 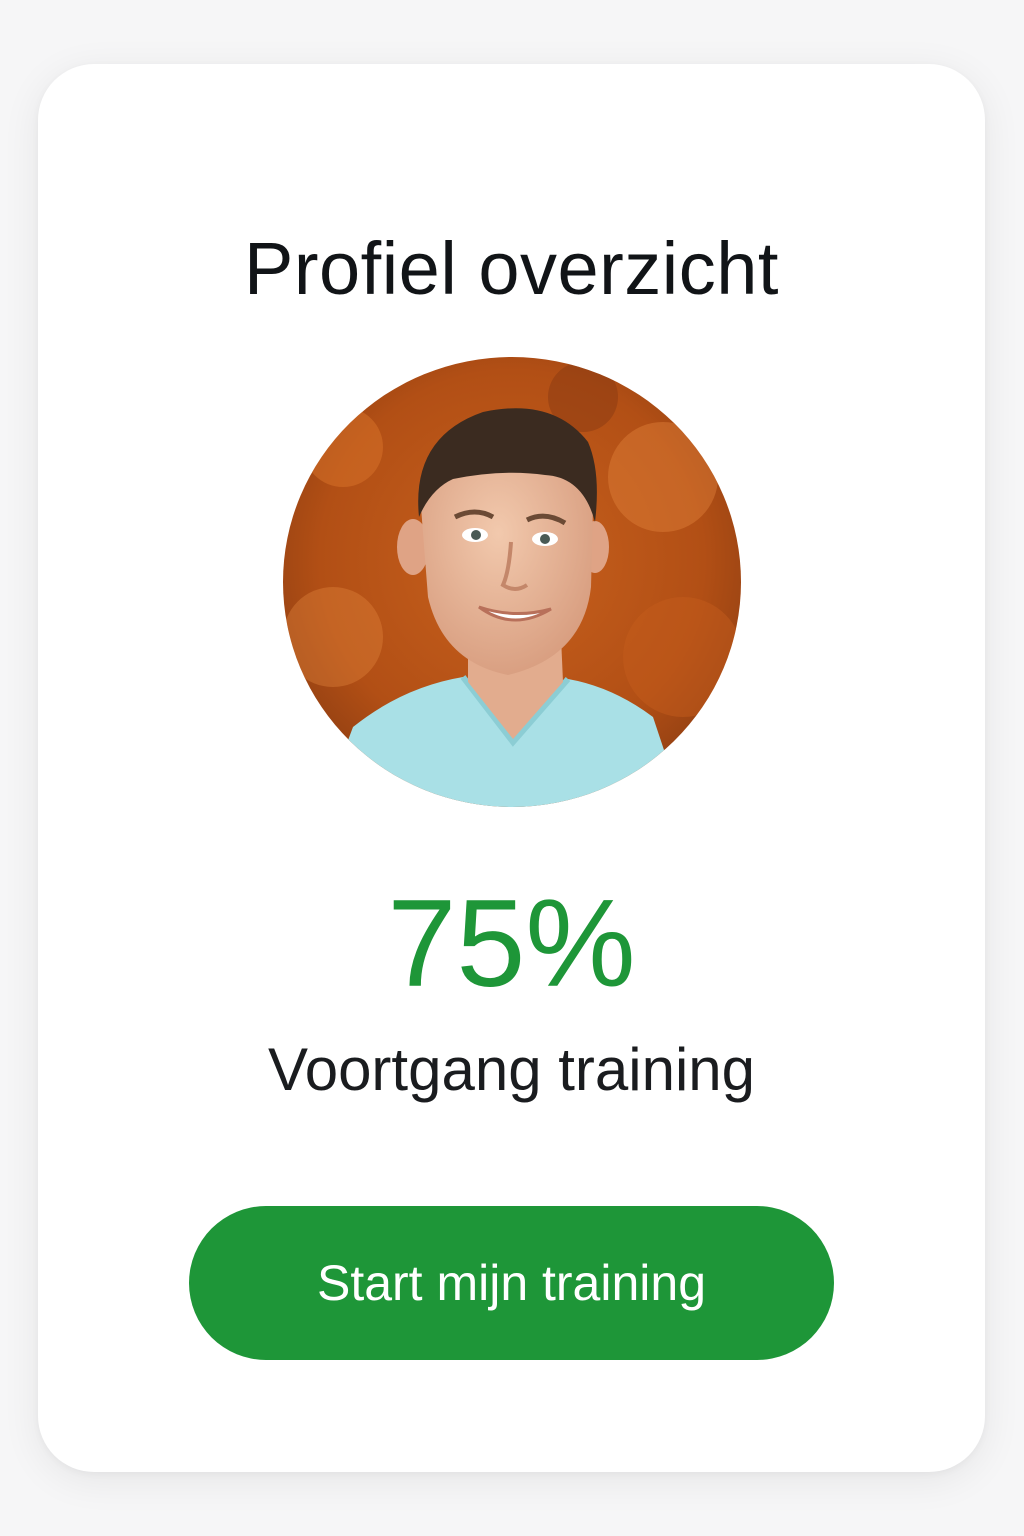 What do you see at coordinates (511, 268) in the screenshot?
I see `page-title: Profiel overzicht` at bounding box center [511, 268].